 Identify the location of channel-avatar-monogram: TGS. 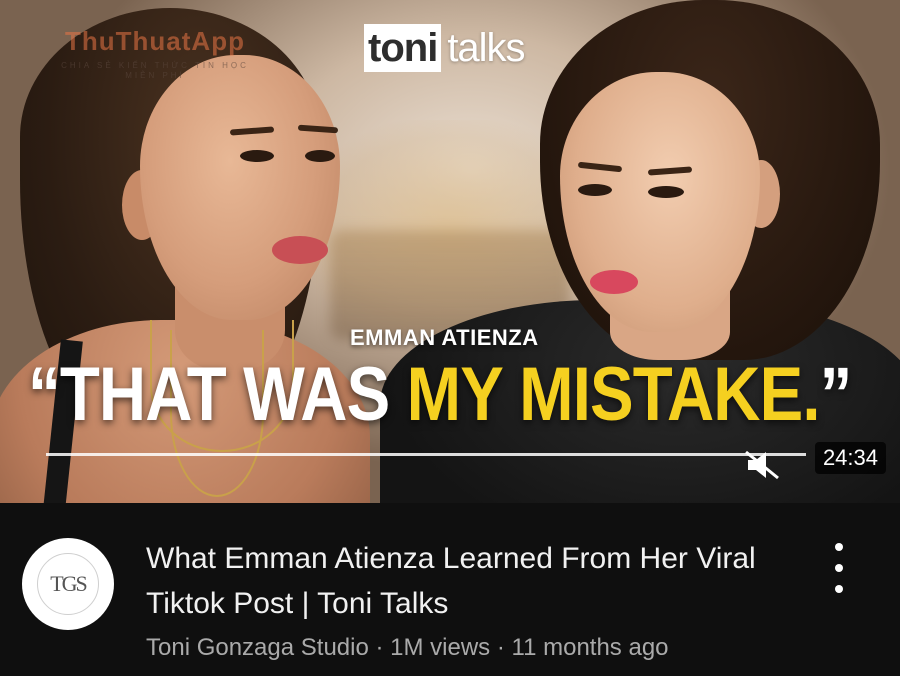
(68, 584).